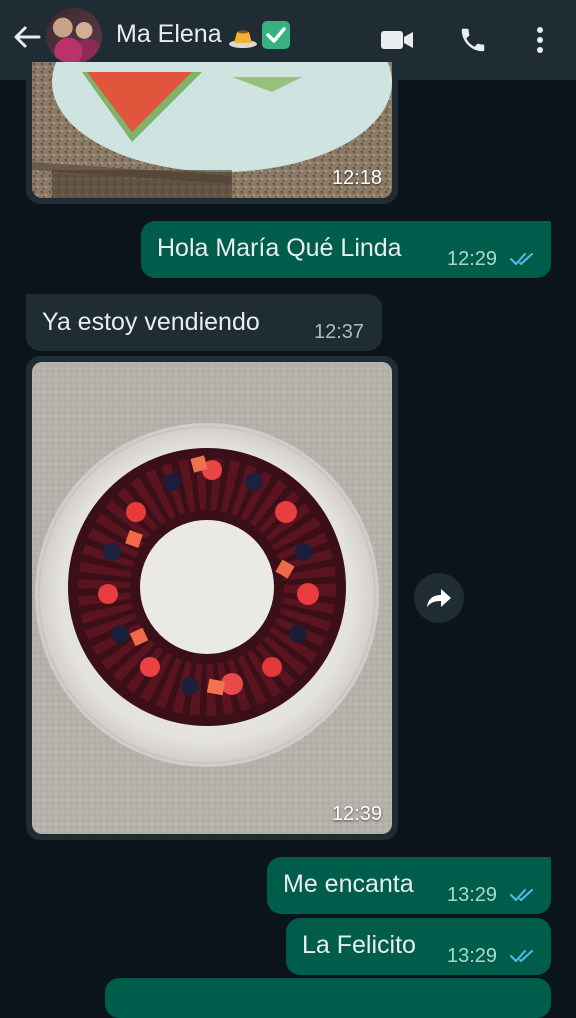  I want to click on contact-title: Ma Elena, so click(203, 34).